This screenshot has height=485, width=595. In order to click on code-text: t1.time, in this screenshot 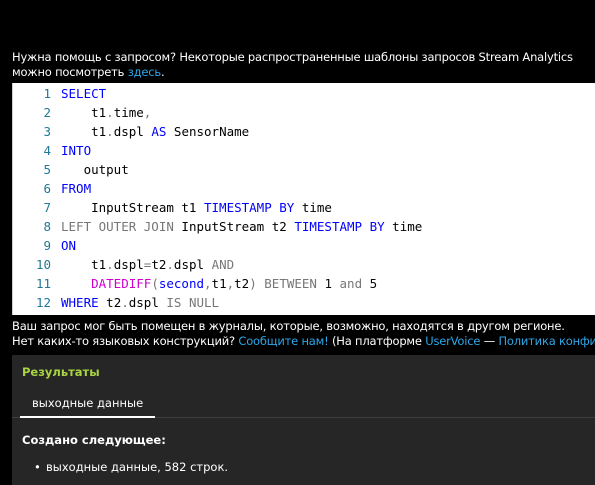, I will do `click(106, 112)`.